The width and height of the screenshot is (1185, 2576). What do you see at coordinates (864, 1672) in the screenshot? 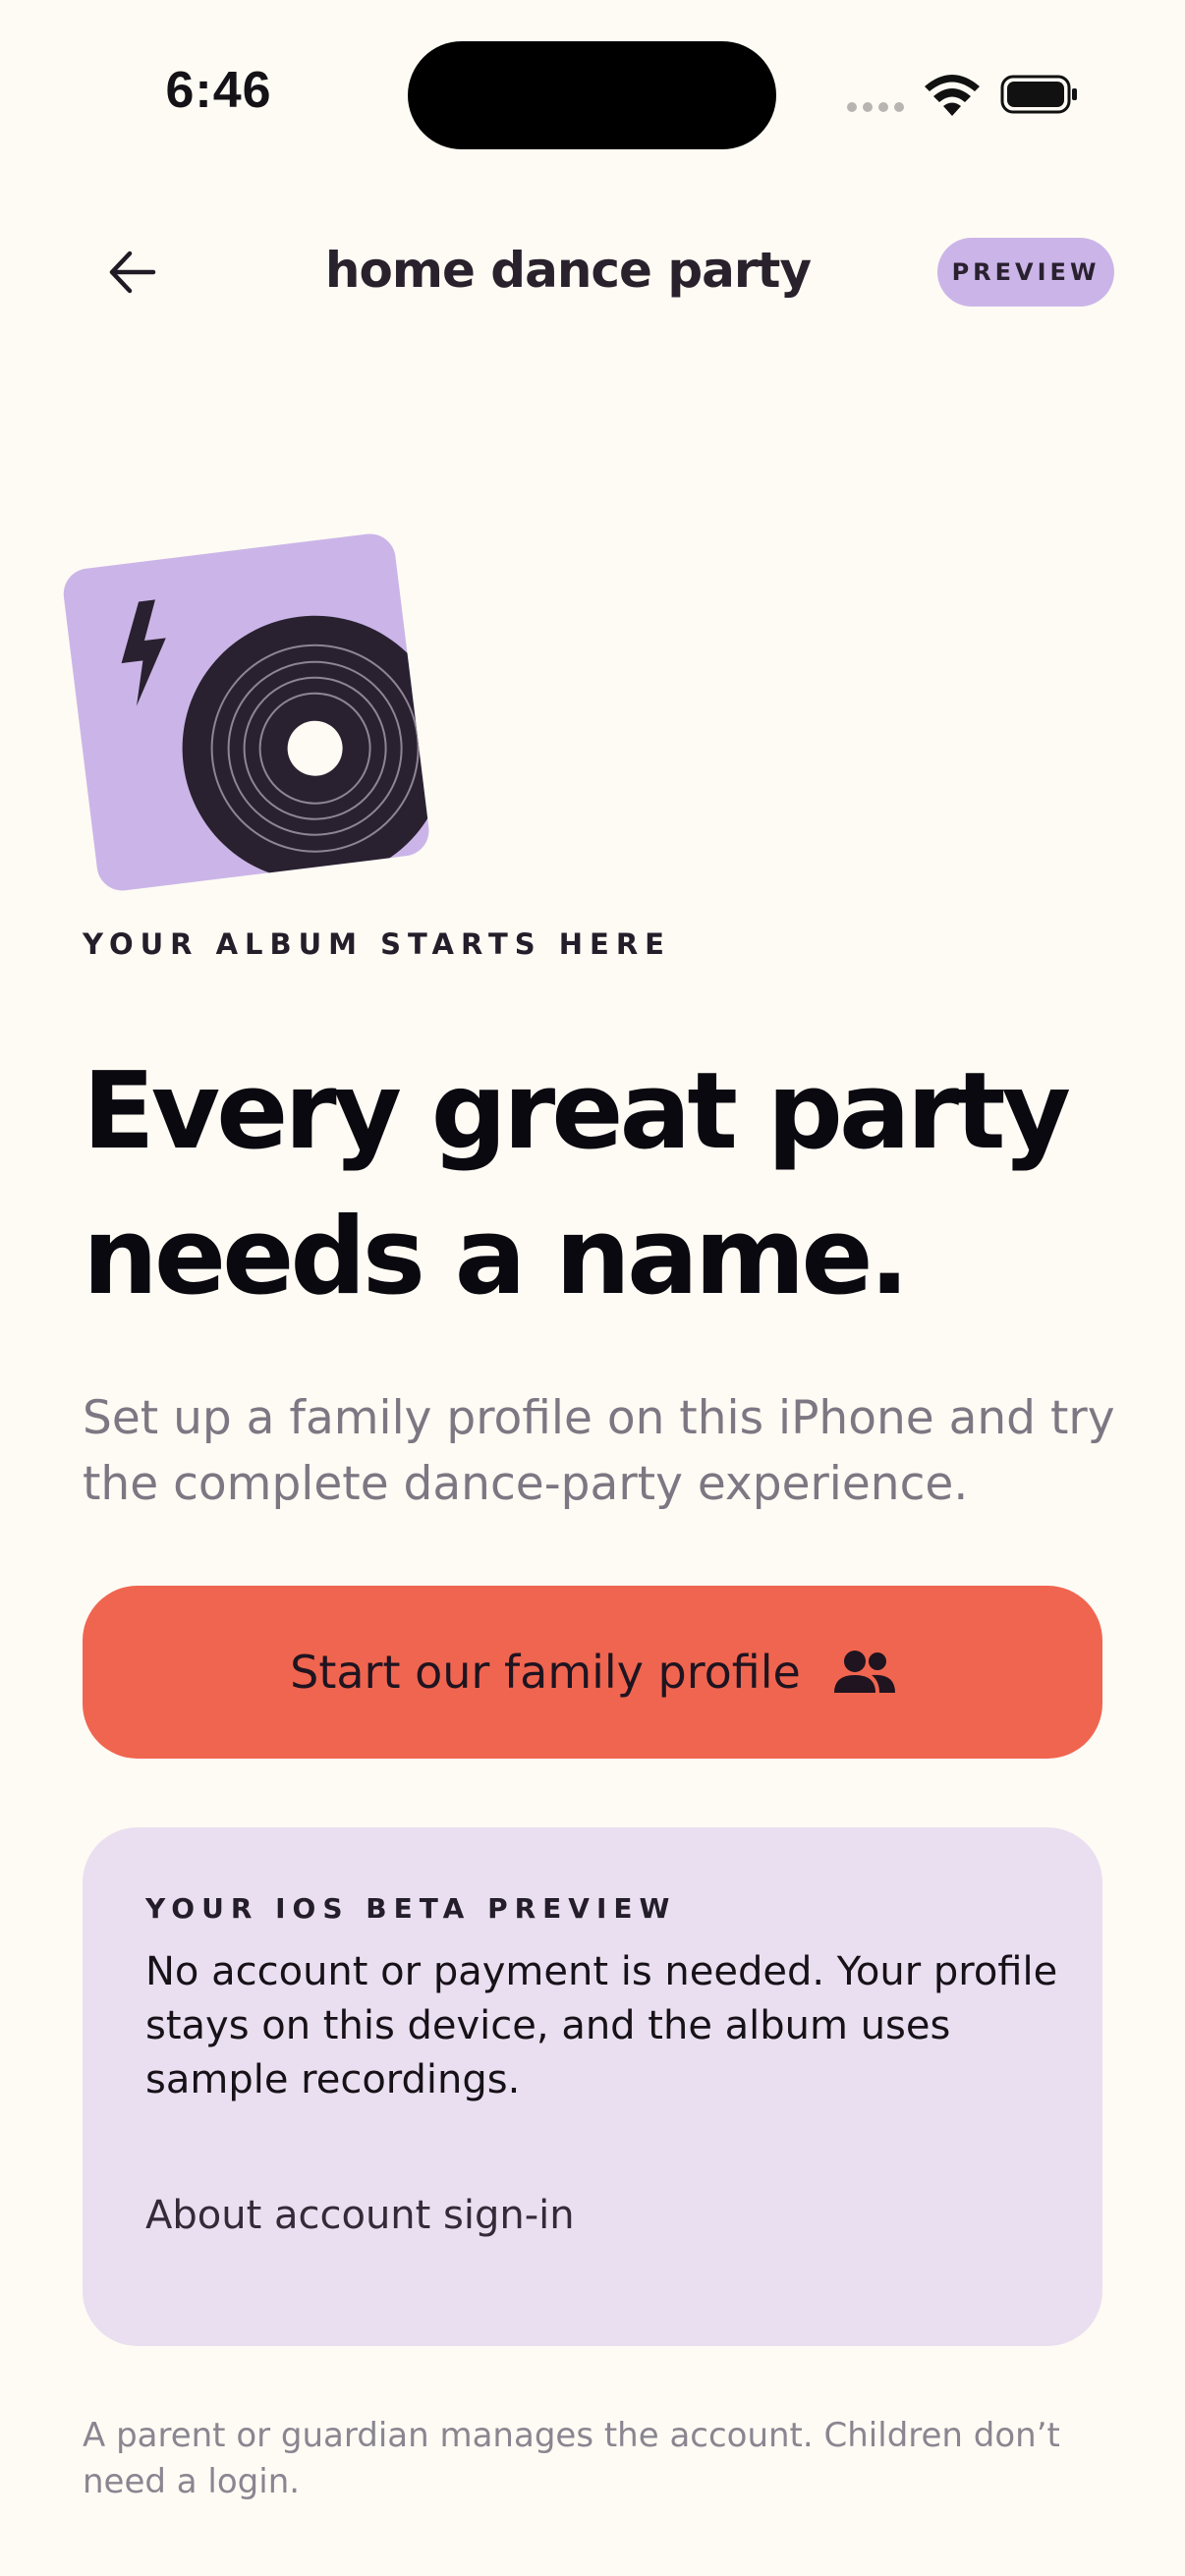
I see `people-icon` at bounding box center [864, 1672].